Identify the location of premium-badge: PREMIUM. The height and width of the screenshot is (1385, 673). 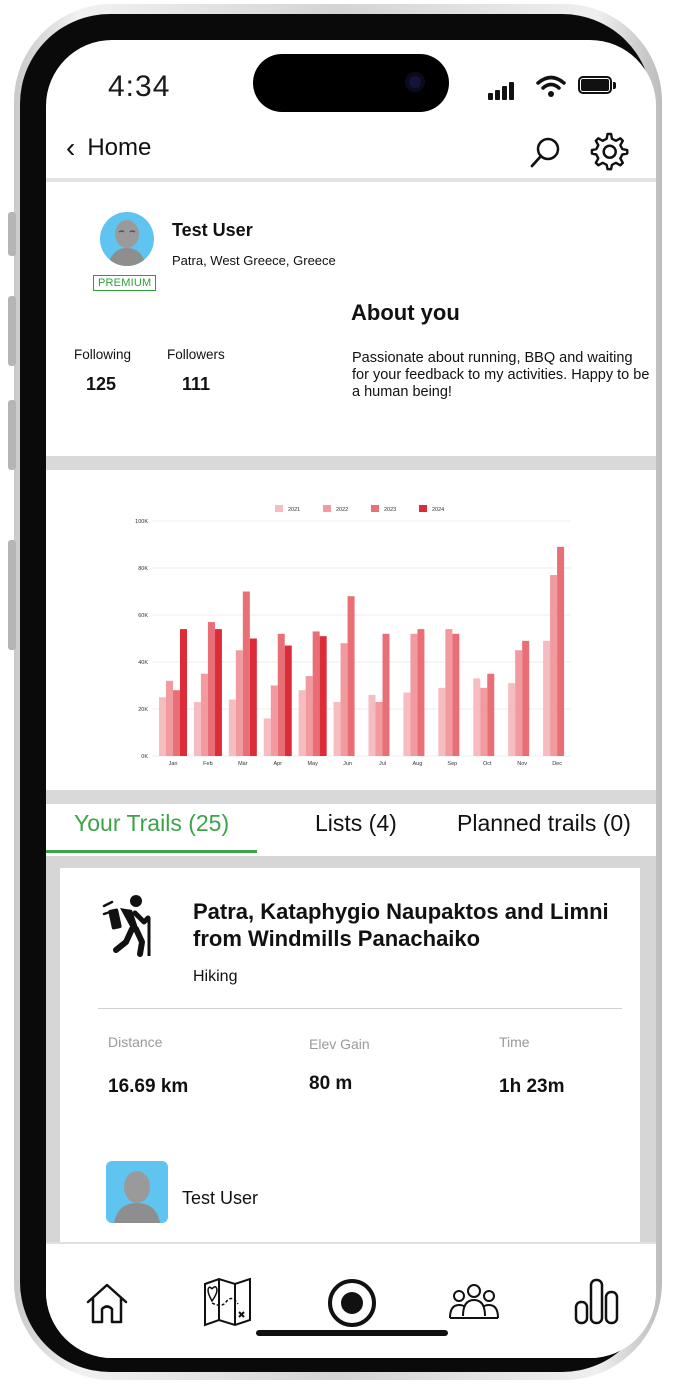
(125, 283).